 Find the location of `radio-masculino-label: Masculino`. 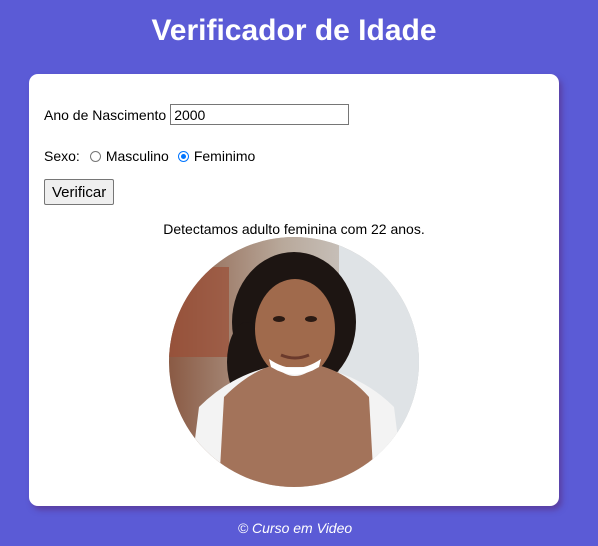

radio-masculino-label: Masculino is located at coordinates (137, 156).